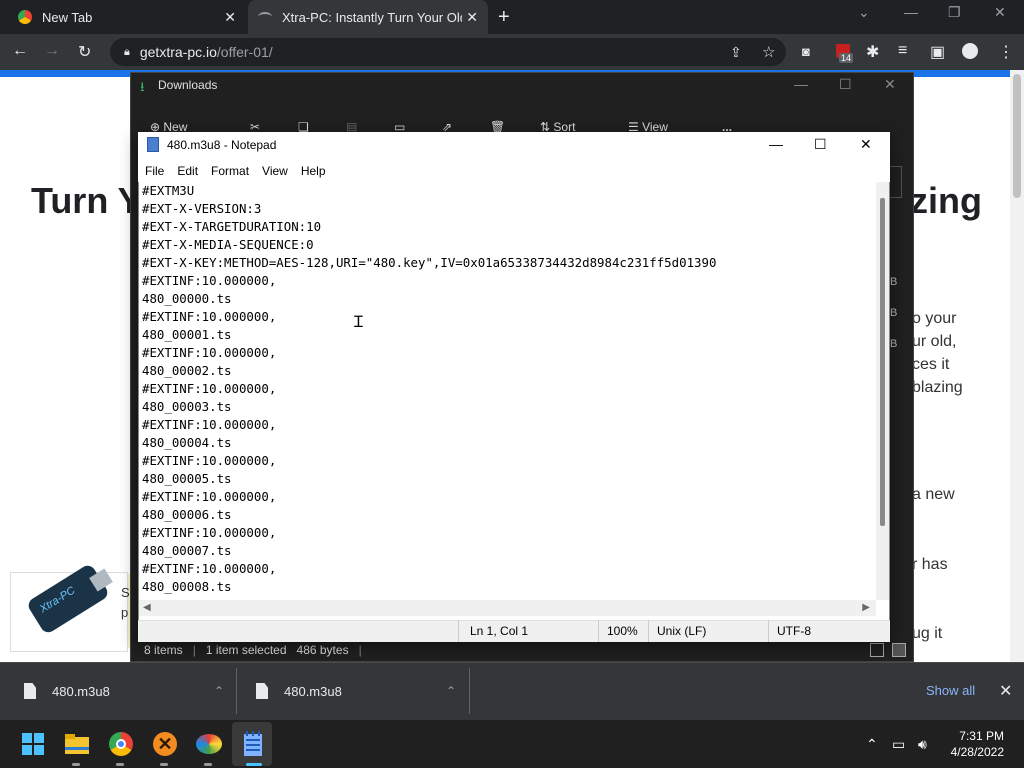  Describe the element at coordinates (872, 52) in the screenshot. I see `extensions-puzzle-icon: ✱` at that location.